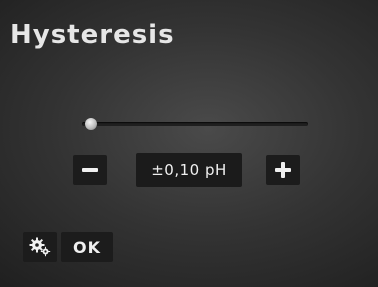  I want to click on minus-icon, so click(90, 170).